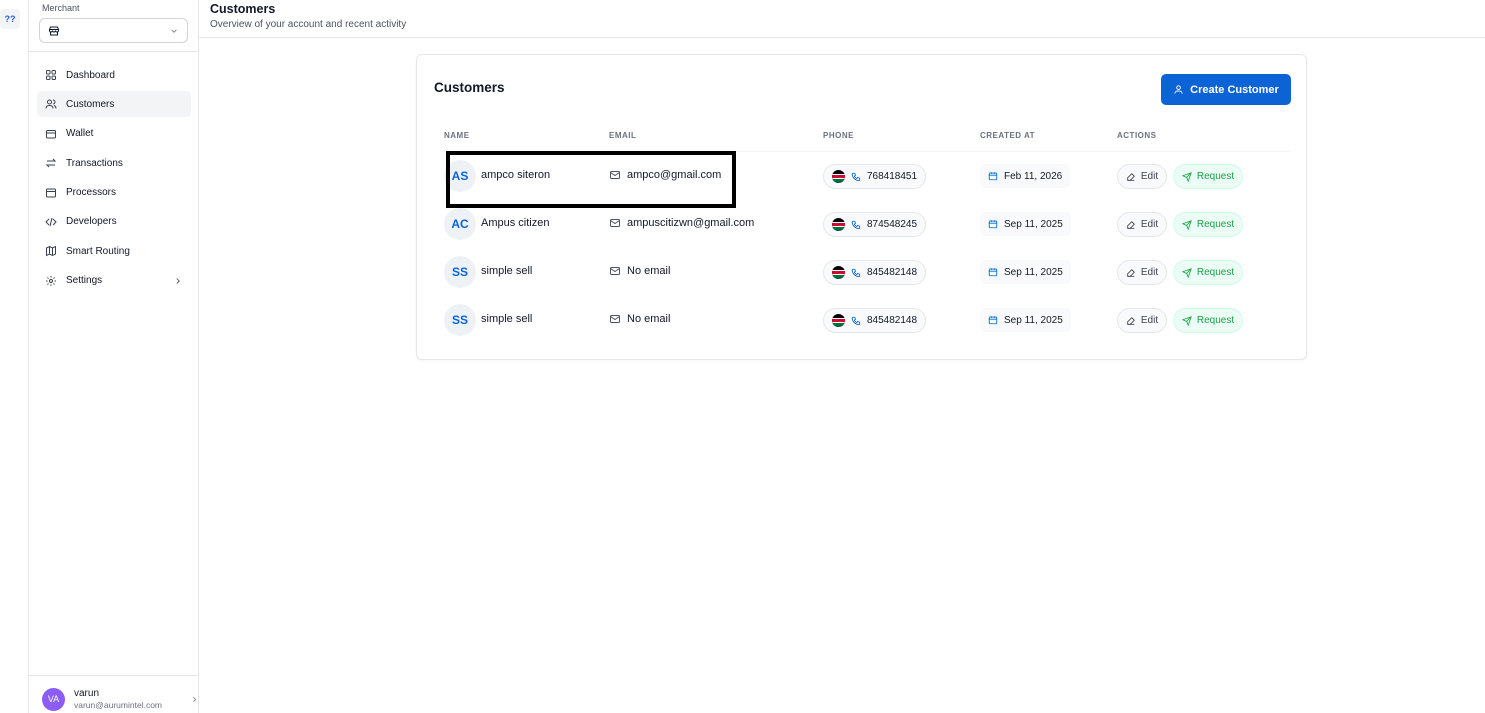 The height and width of the screenshot is (713, 1485). What do you see at coordinates (460, 320) in the screenshot?
I see `customer-avatar: SS` at bounding box center [460, 320].